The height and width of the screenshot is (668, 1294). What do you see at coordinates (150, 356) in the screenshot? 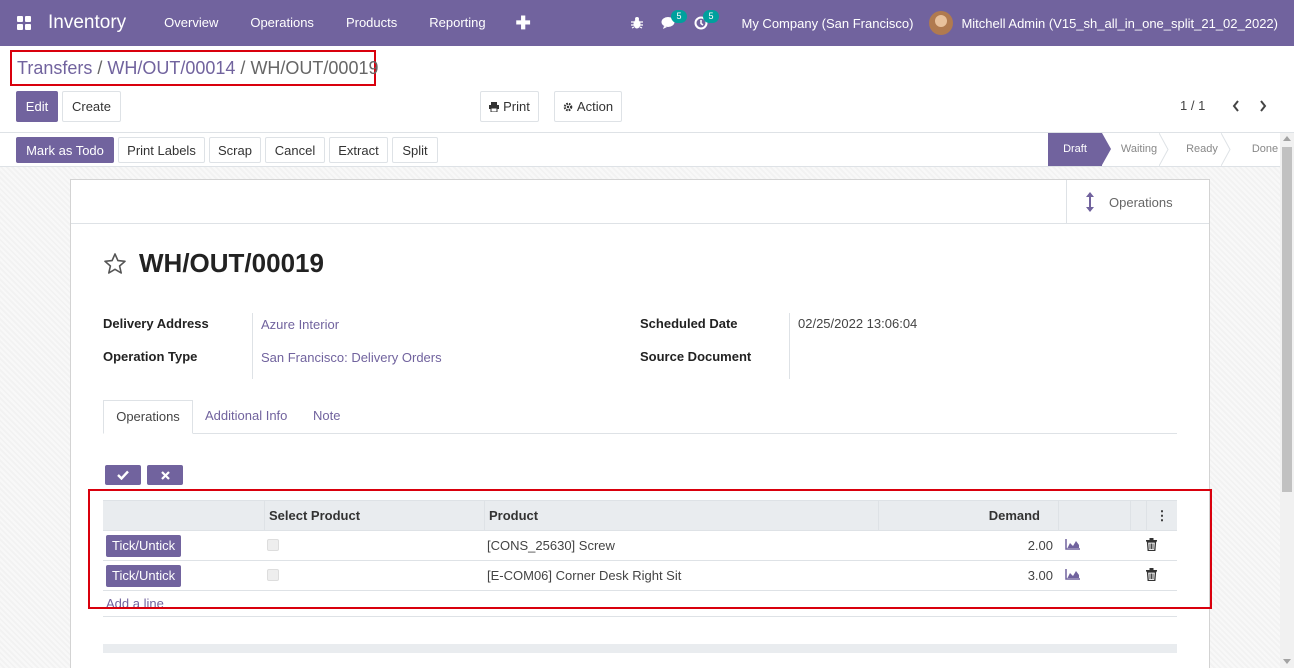
I see `operation-type-label: Operation Type` at bounding box center [150, 356].